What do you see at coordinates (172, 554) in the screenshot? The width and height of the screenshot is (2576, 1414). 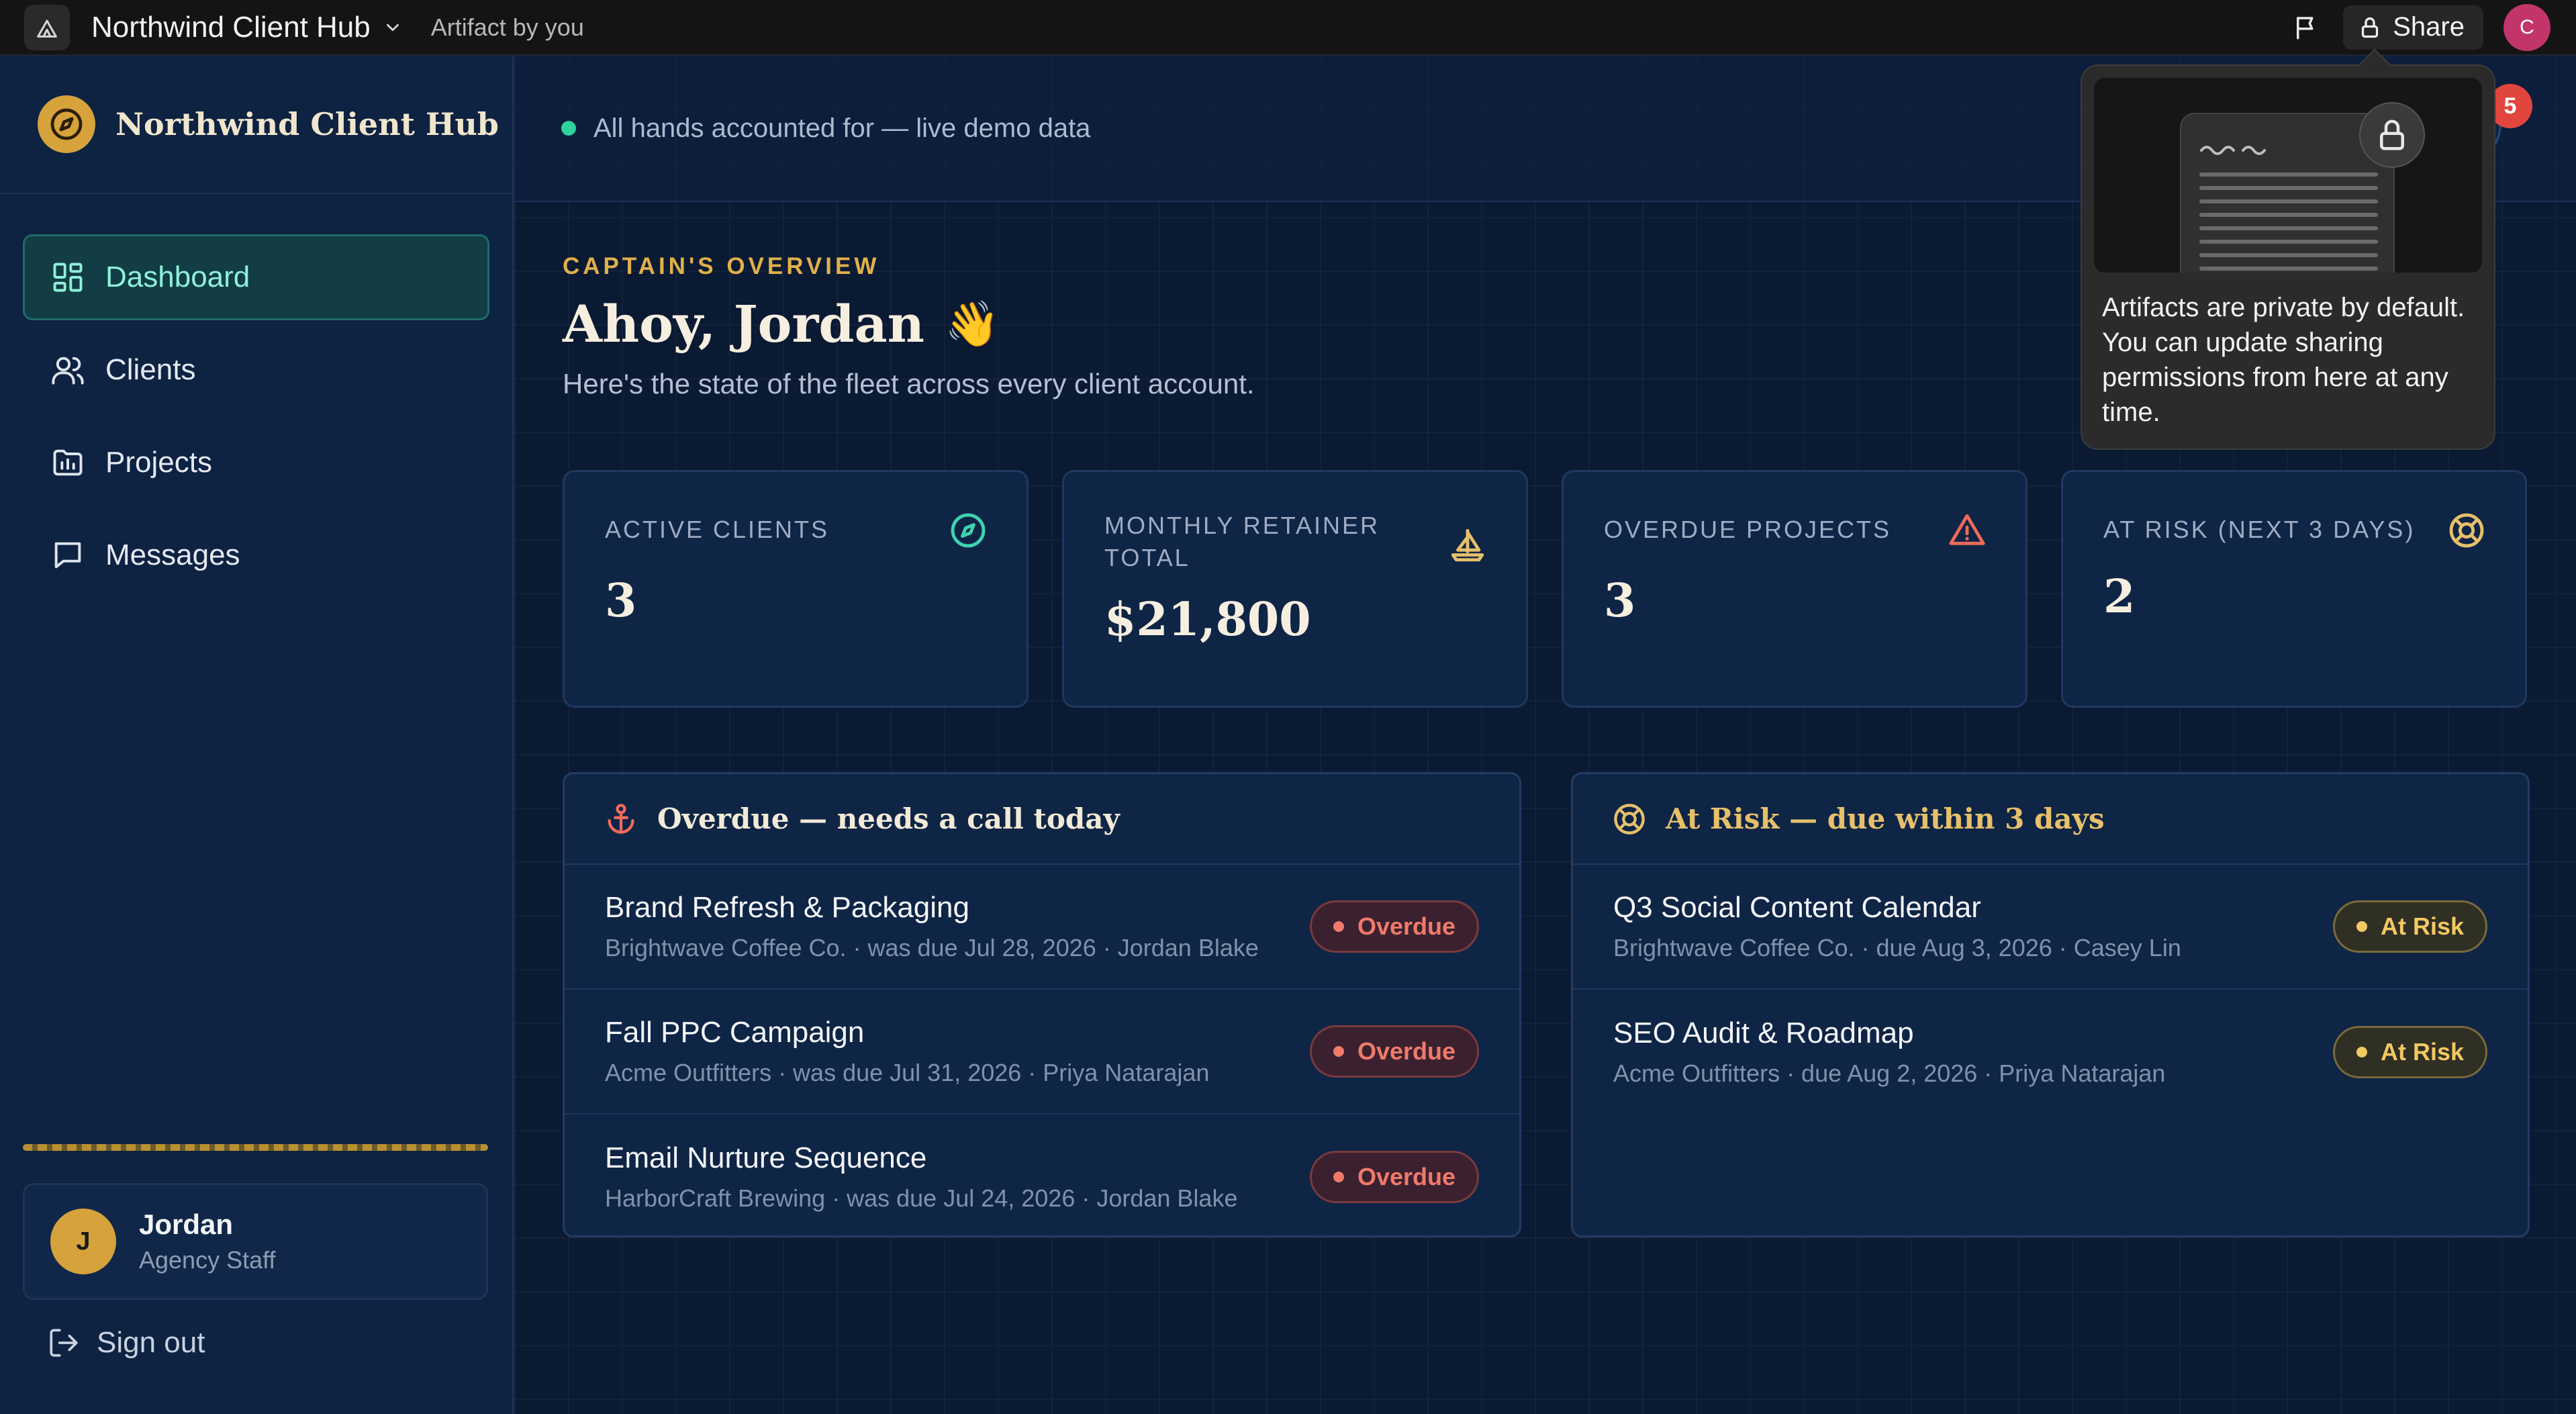 I see `sidebar-item-label: Messages` at bounding box center [172, 554].